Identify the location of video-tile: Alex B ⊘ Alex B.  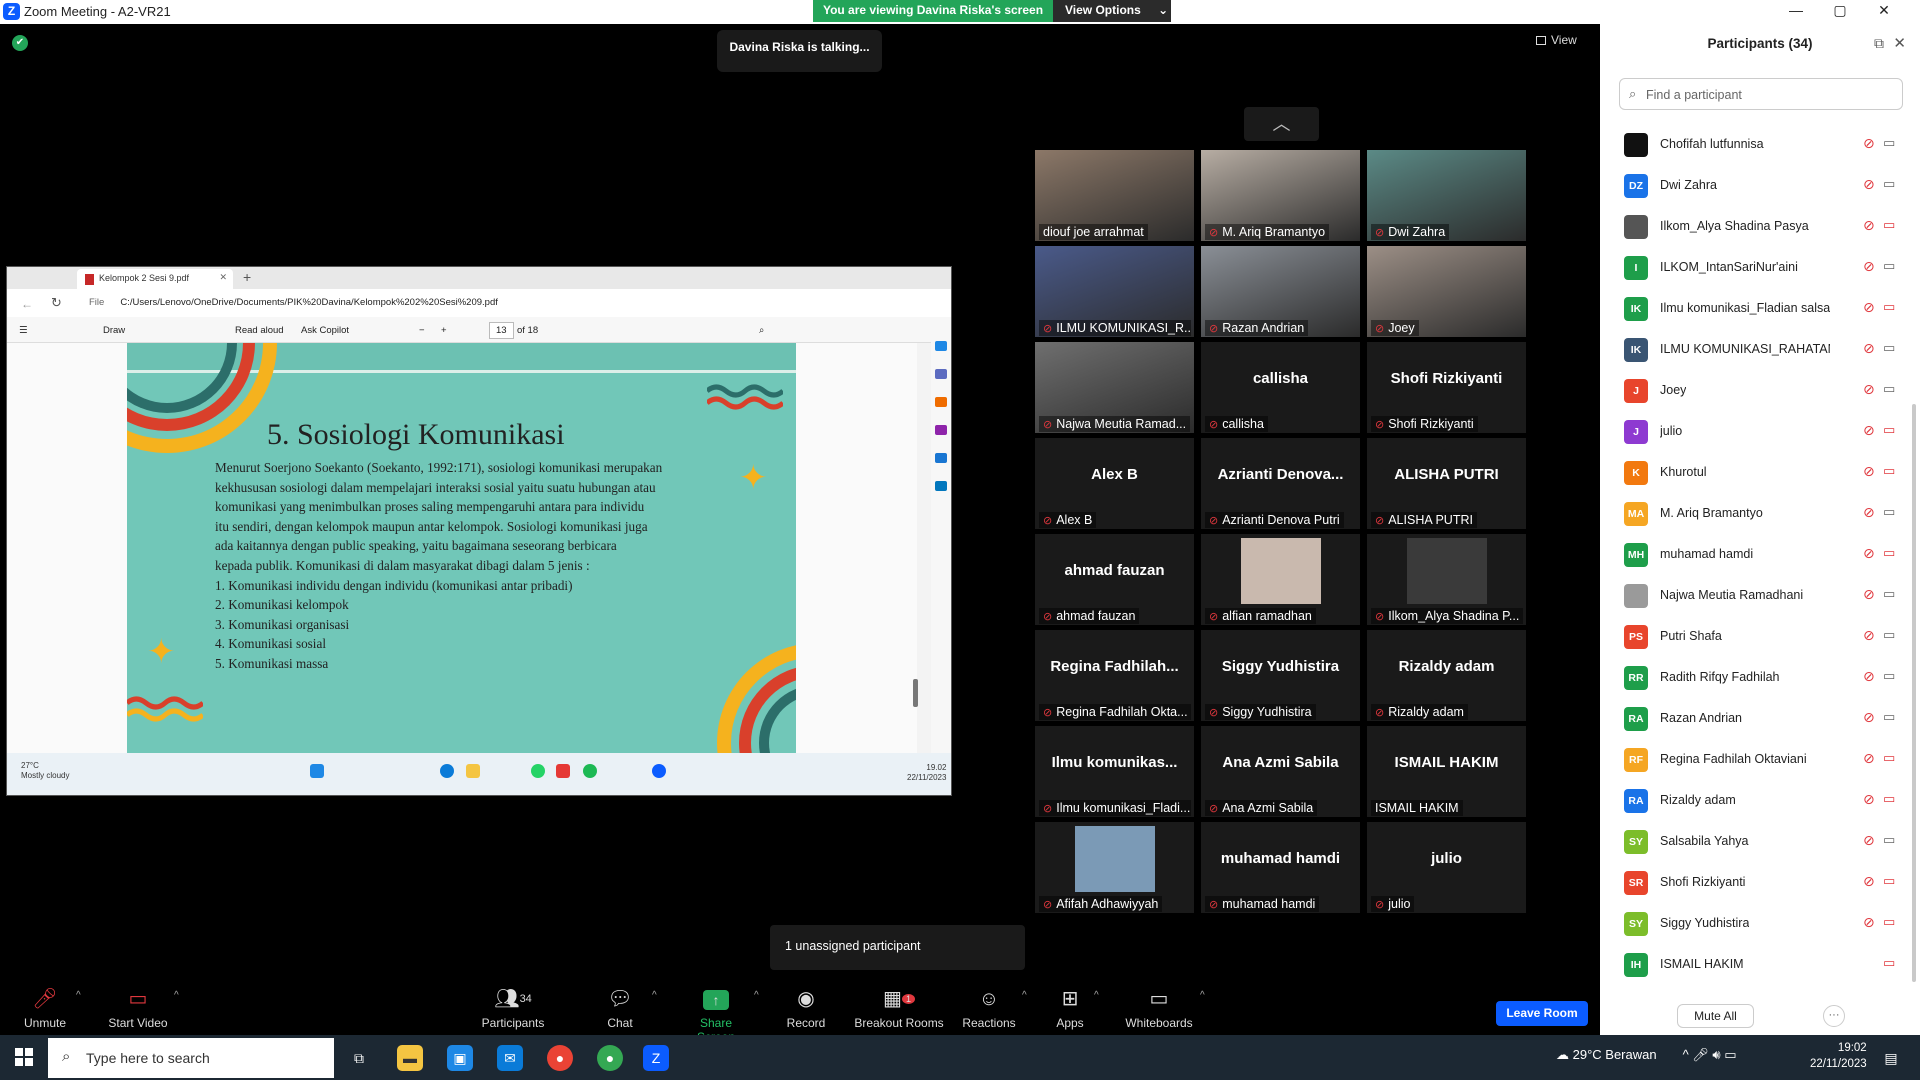
(1114, 483).